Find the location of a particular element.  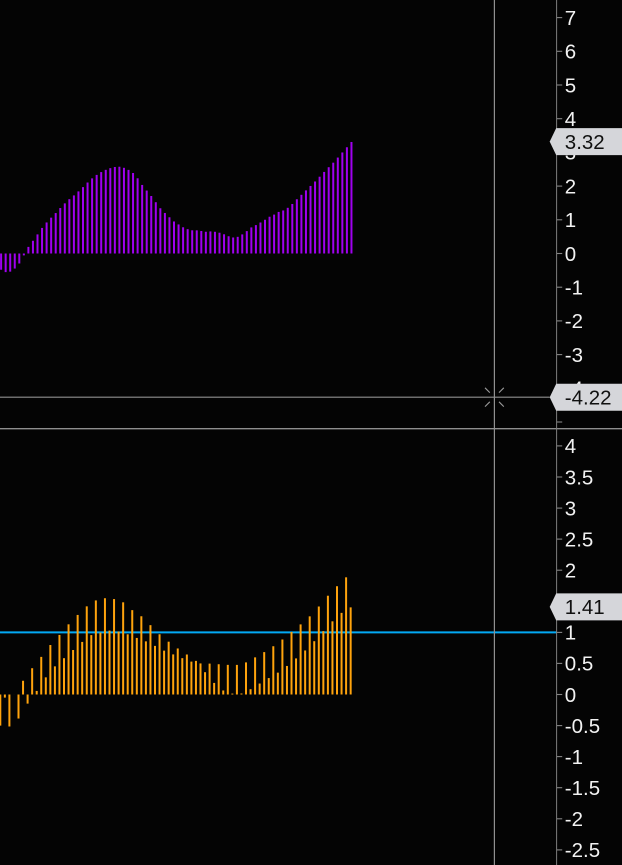

svg-text: -0.5 is located at coordinates (582, 726).